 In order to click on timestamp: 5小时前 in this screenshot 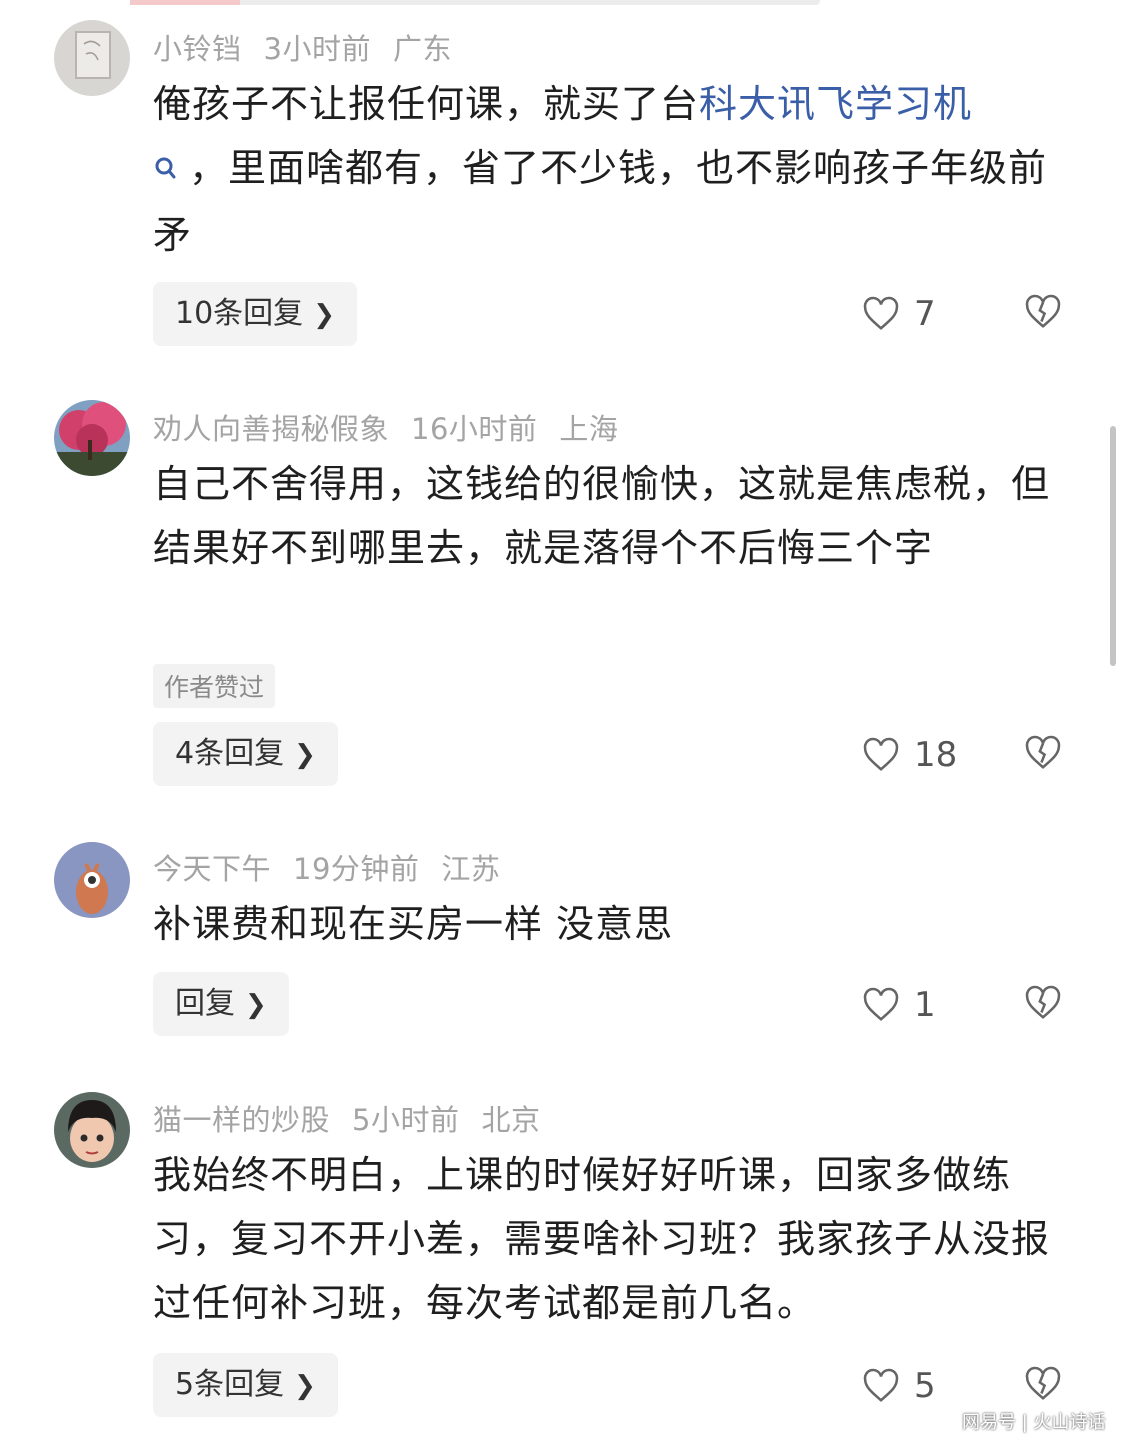, I will do `click(406, 1120)`.